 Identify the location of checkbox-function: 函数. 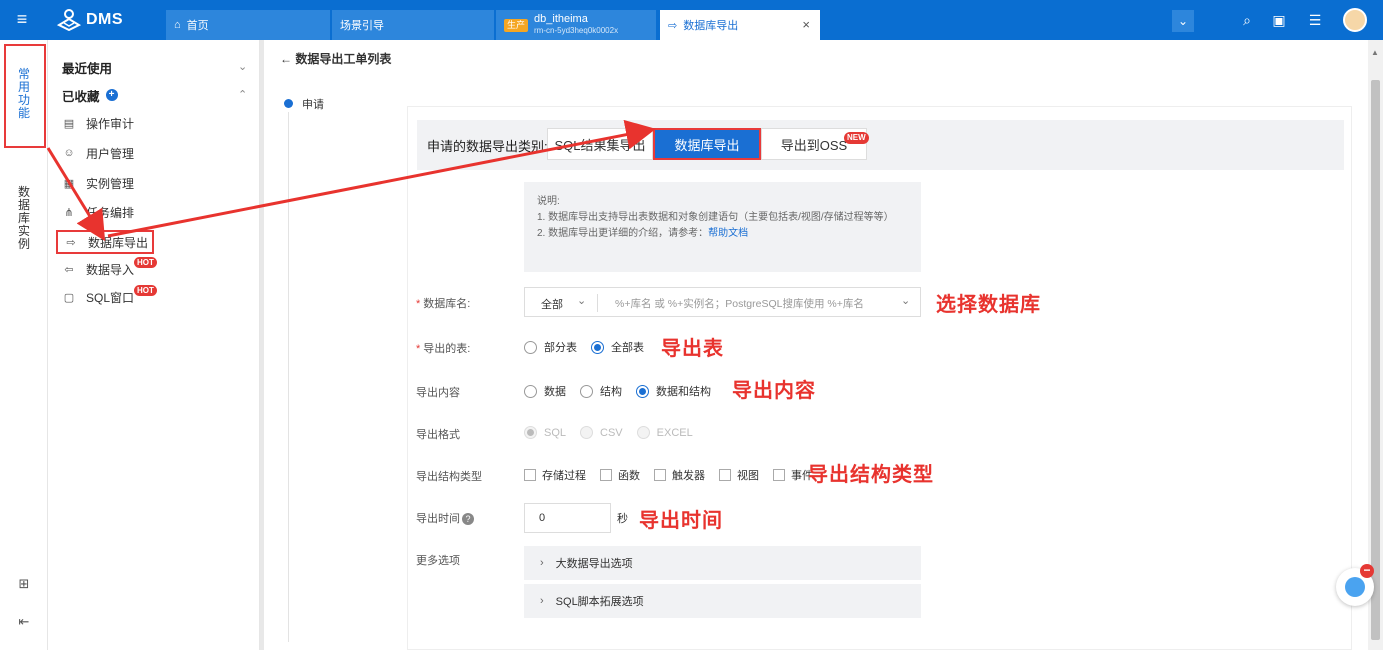
(620, 475).